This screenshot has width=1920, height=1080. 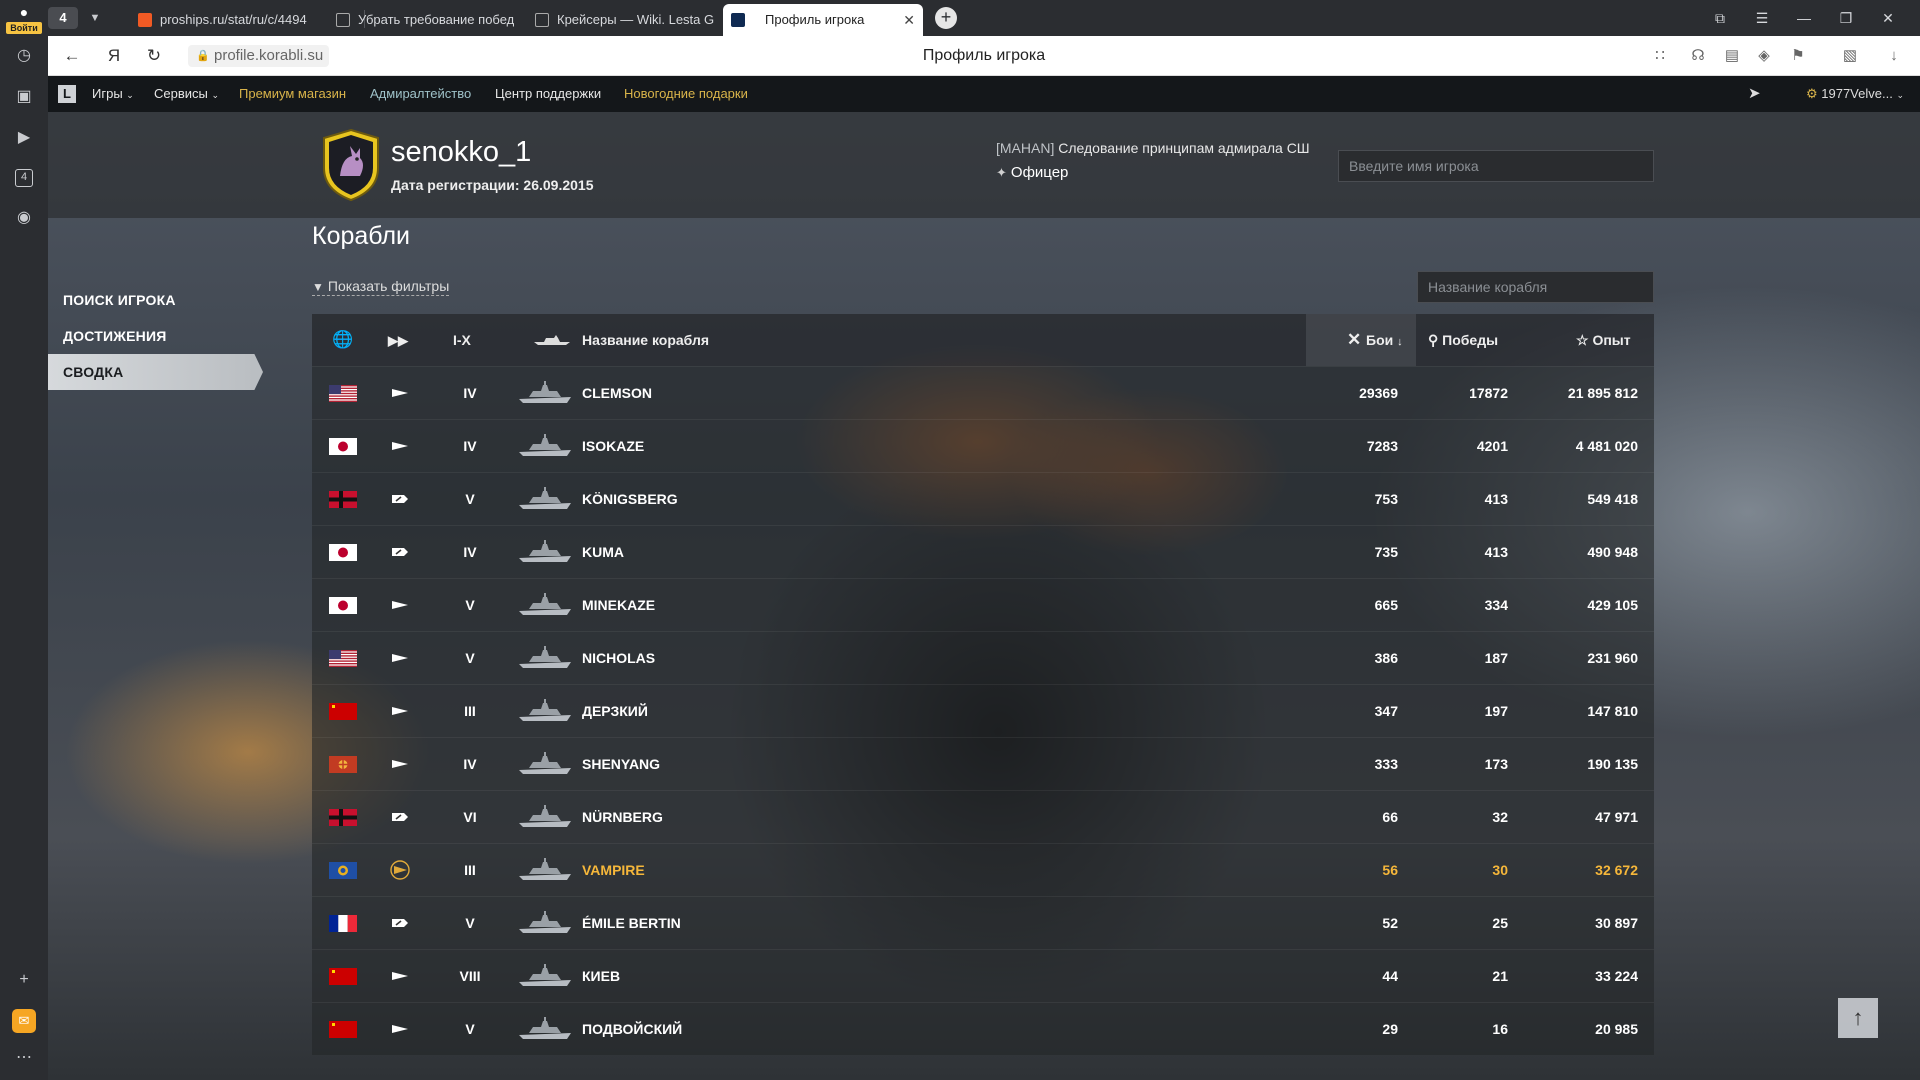 What do you see at coordinates (113, 94) in the screenshot?
I see `nav-games: Игры ⌄` at bounding box center [113, 94].